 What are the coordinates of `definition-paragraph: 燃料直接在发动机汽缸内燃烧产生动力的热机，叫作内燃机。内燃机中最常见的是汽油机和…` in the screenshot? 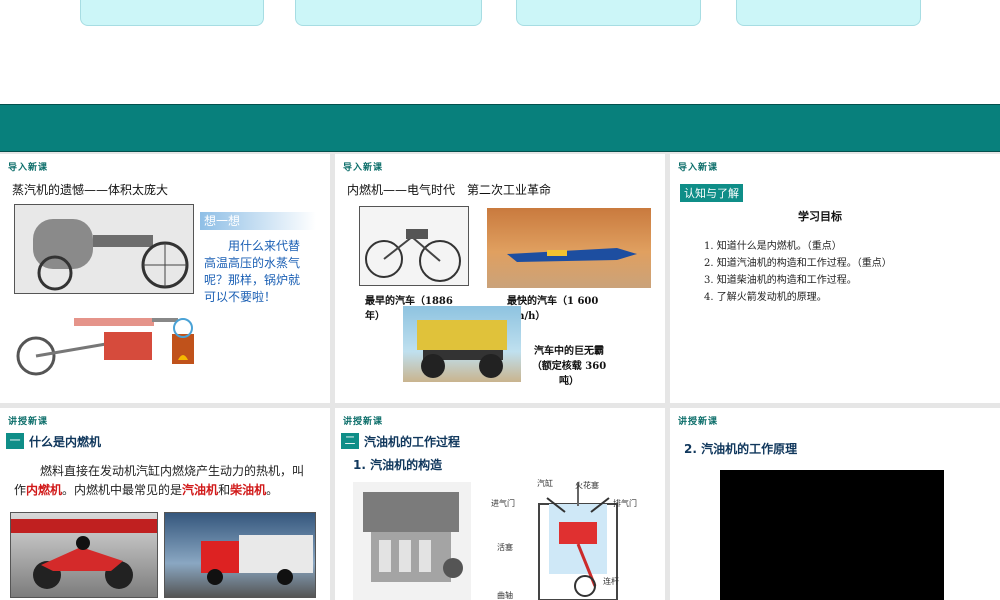 It's located at (163, 481).